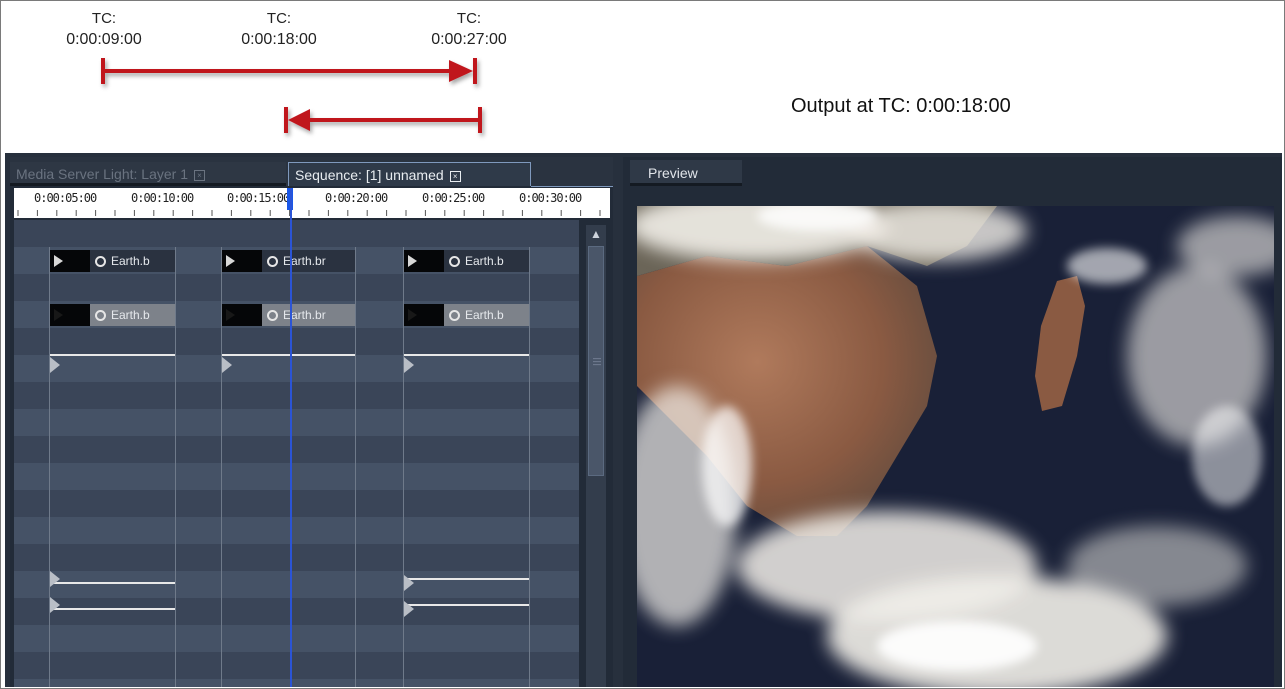 The height and width of the screenshot is (689, 1285). Describe the element at coordinates (901, 106) in the screenshot. I see `output-timecode-label: Output at TC: 0:00:18:00` at that location.